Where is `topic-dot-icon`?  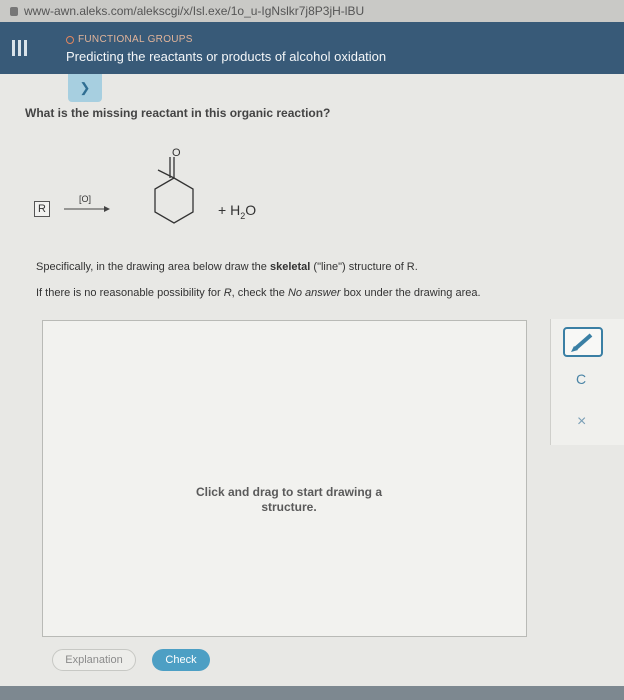 topic-dot-icon is located at coordinates (70, 39).